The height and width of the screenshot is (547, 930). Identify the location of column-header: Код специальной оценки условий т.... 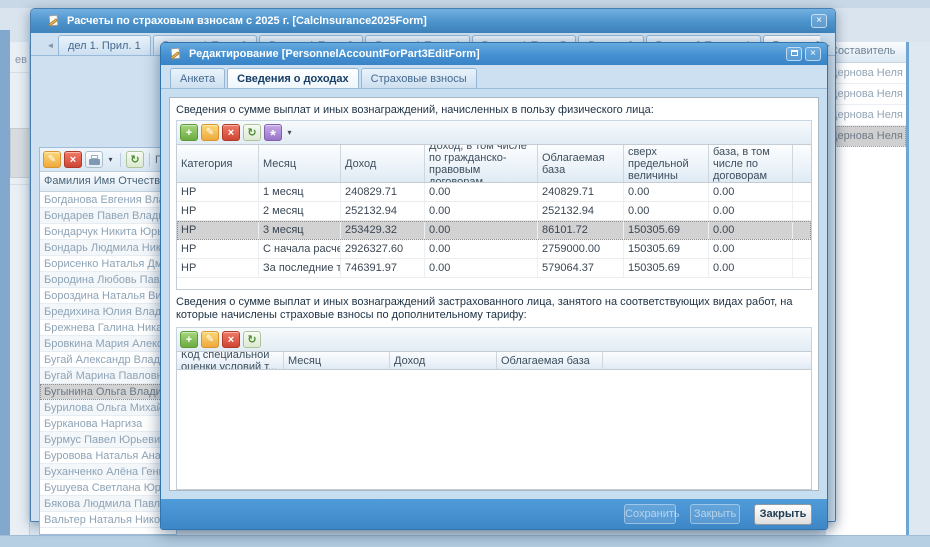
(230, 360).